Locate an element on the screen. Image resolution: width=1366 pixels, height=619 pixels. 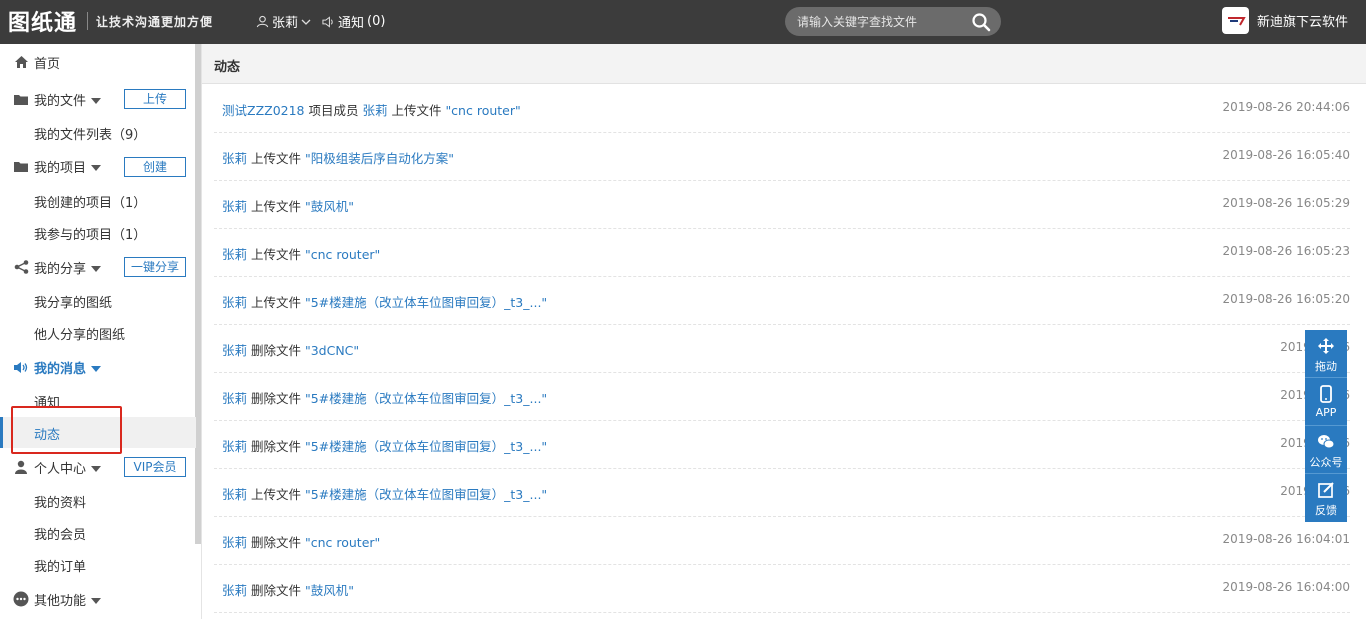
wechat-icon is located at coordinates (1326, 442).